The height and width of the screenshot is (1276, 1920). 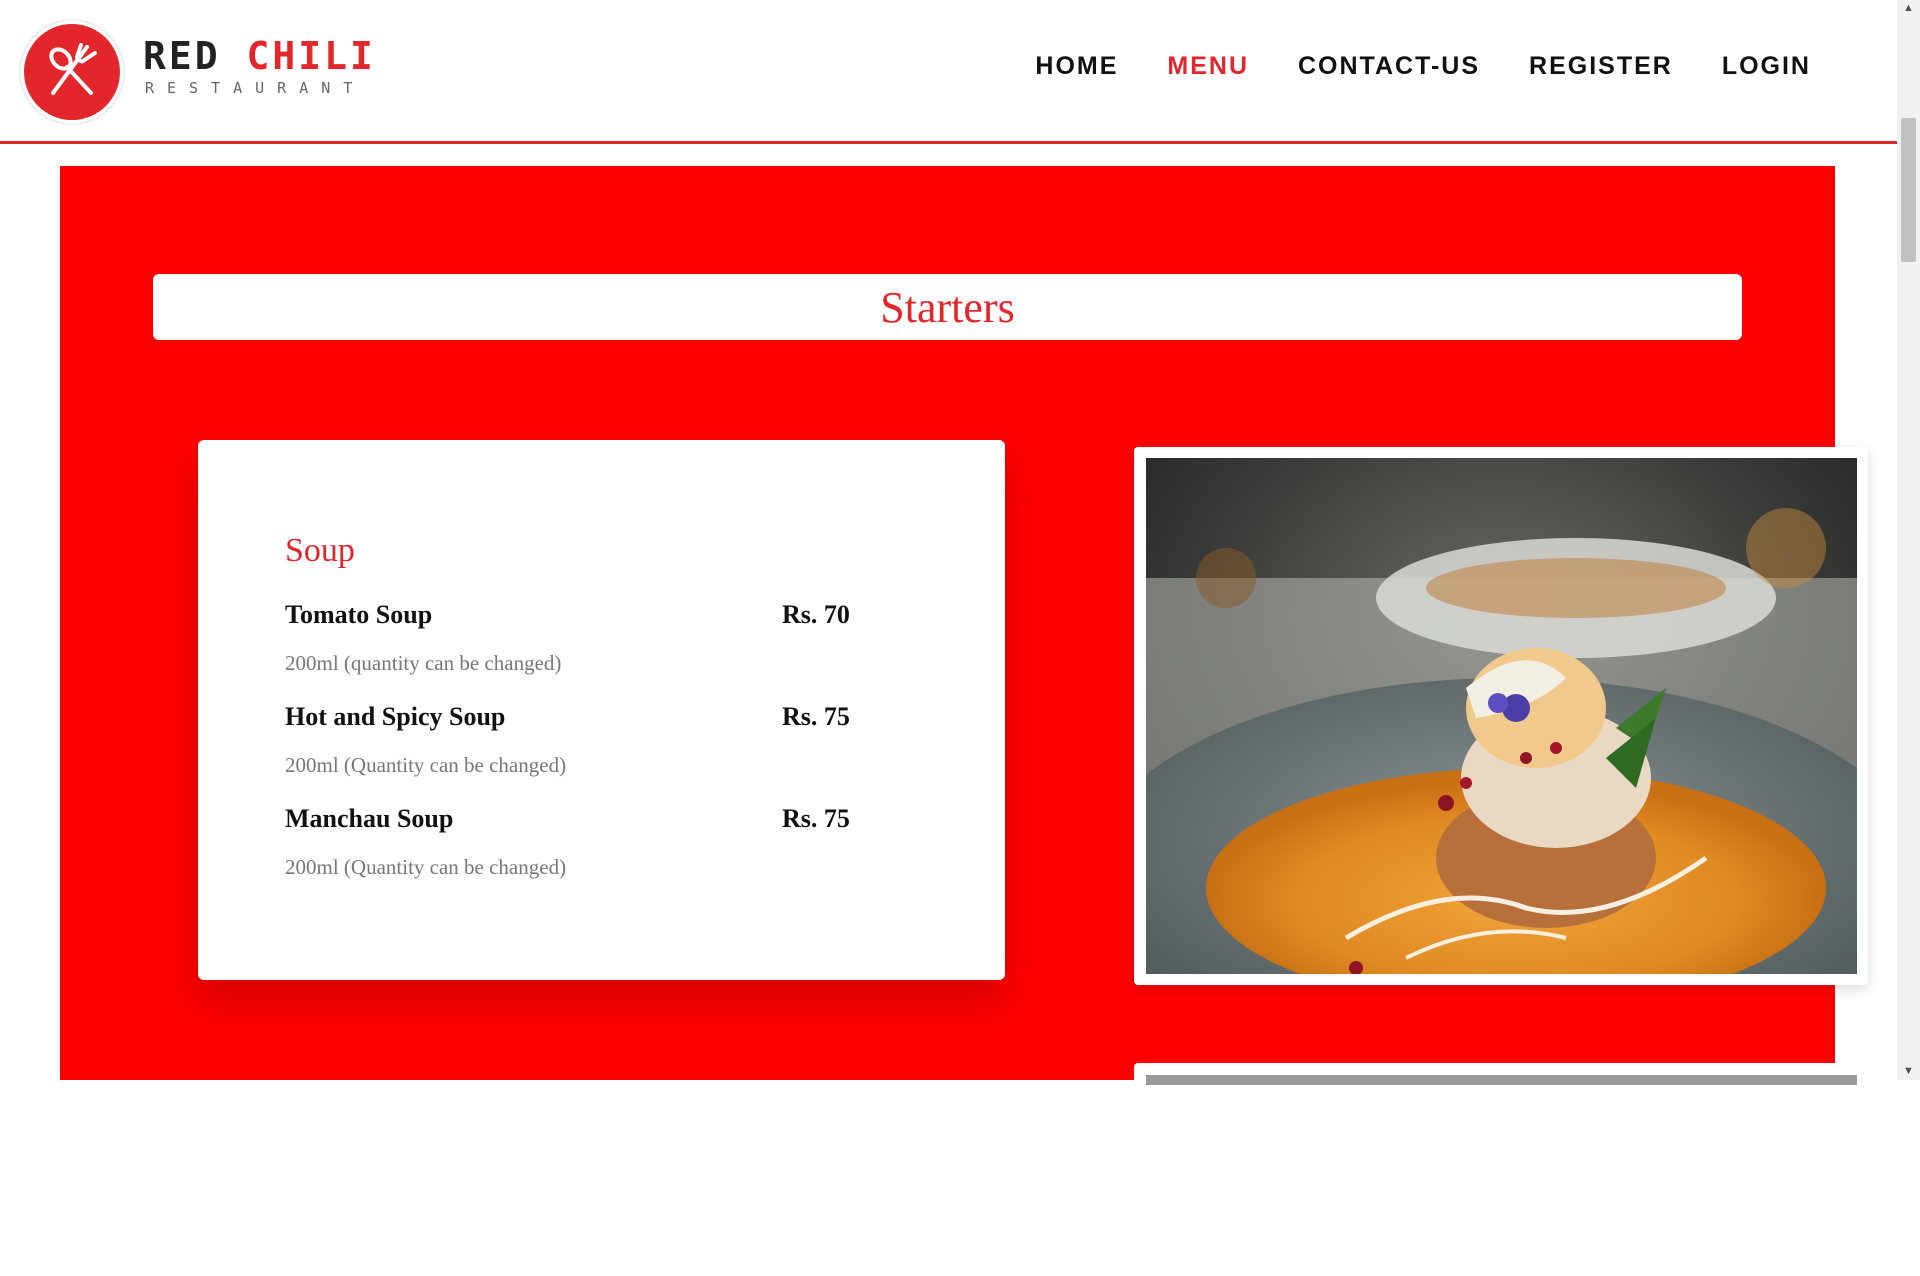 What do you see at coordinates (1601, 66) in the screenshot?
I see `nav-register: REGISTER` at bounding box center [1601, 66].